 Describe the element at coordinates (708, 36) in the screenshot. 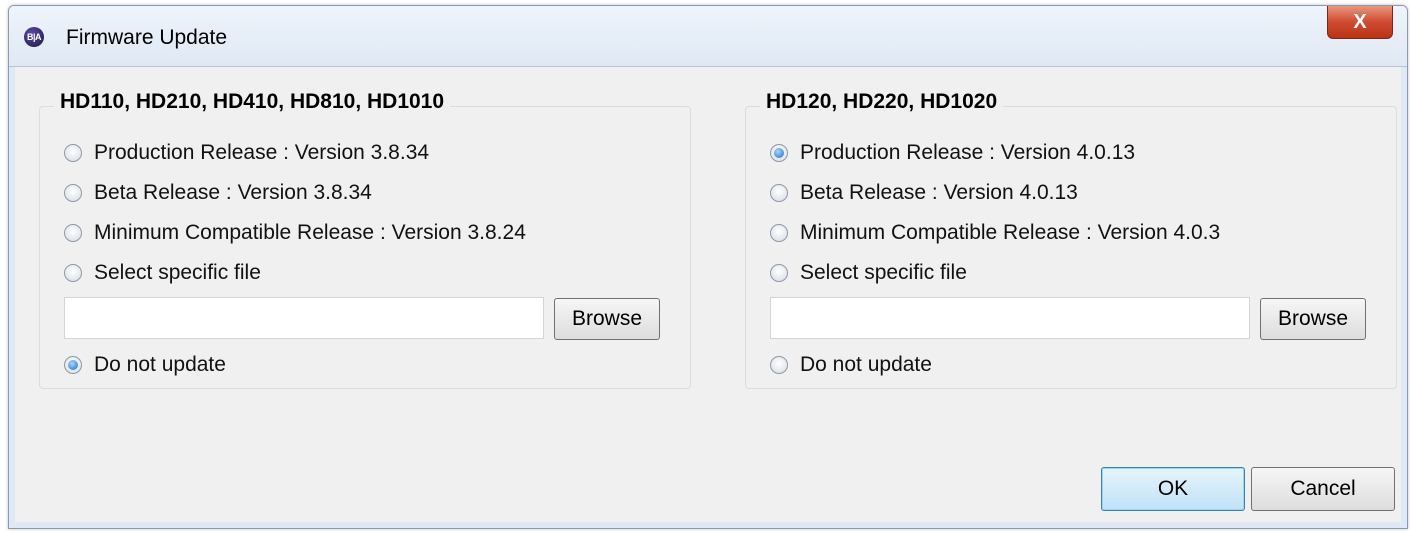

I see `title-bar: B|A Firmware Update` at that location.